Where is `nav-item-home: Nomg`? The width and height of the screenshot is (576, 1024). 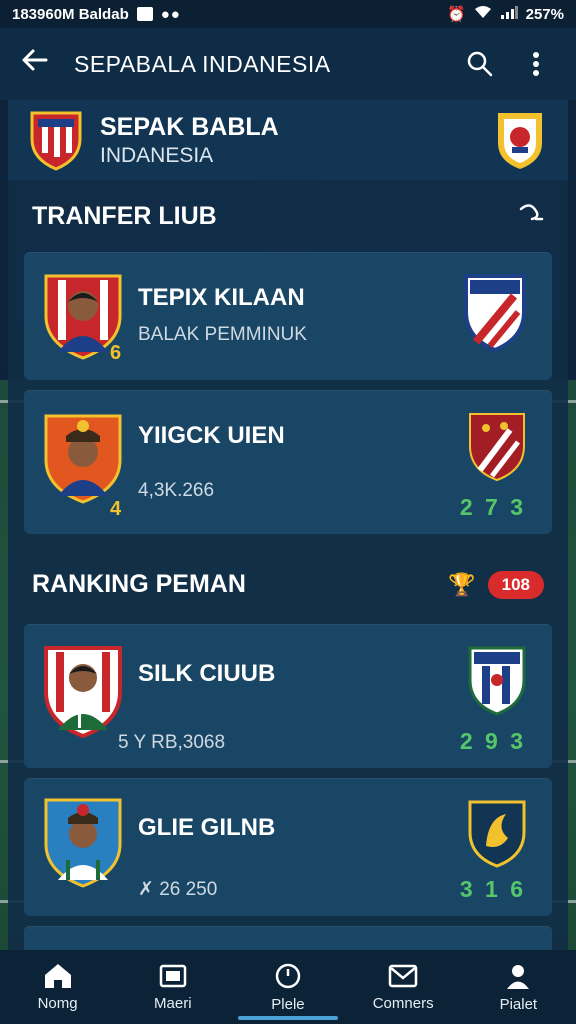 nav-item-home: Nomg is located at coordinates (58, 987).